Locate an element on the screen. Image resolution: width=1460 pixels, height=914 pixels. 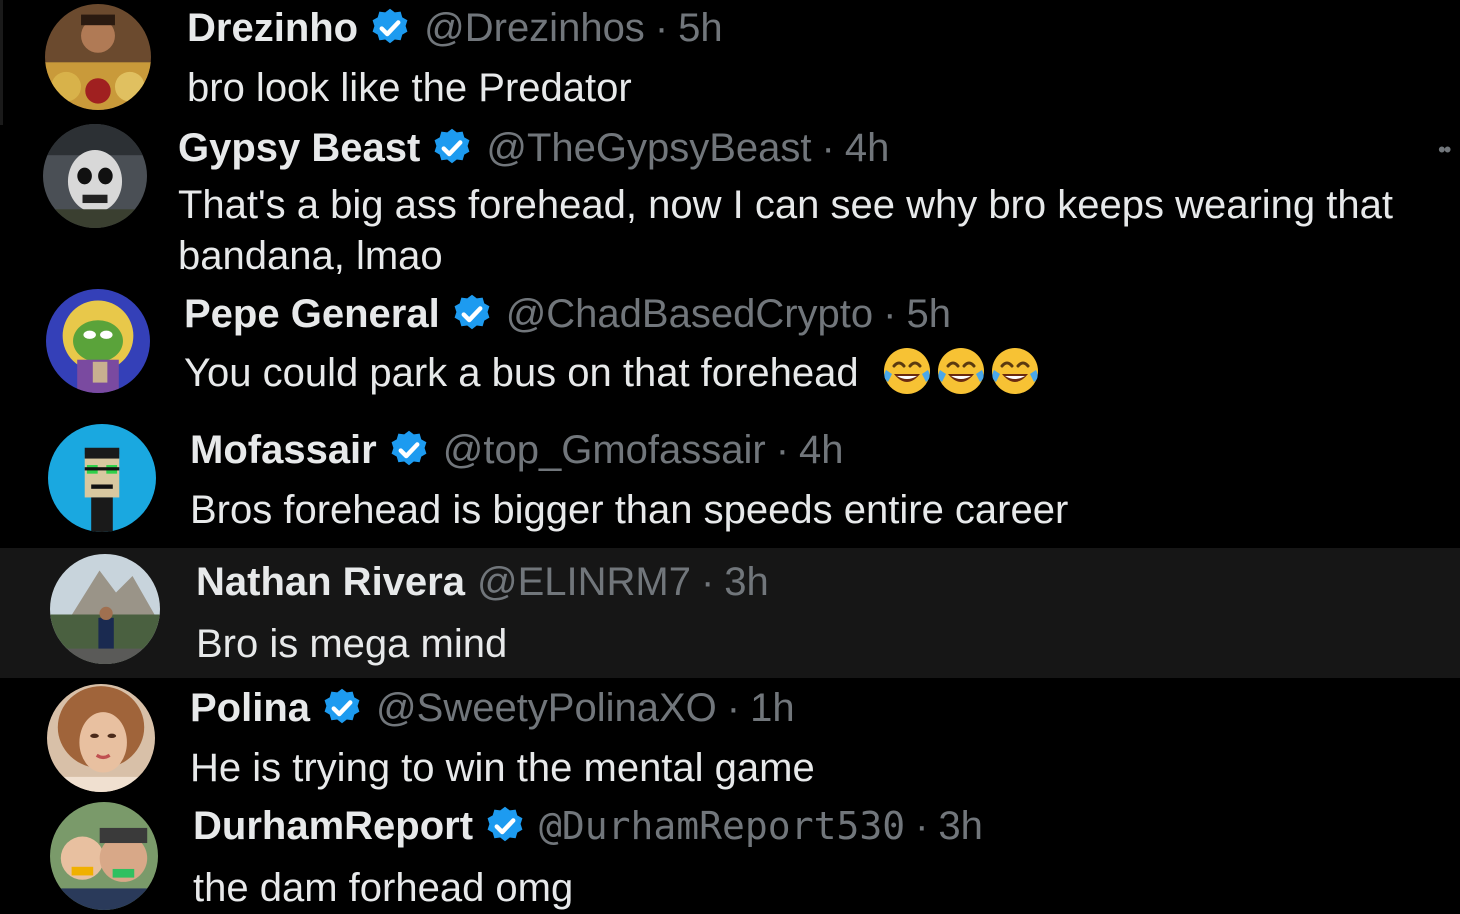
reply-author-name: Drezinho is located at coordinates (272, 28).